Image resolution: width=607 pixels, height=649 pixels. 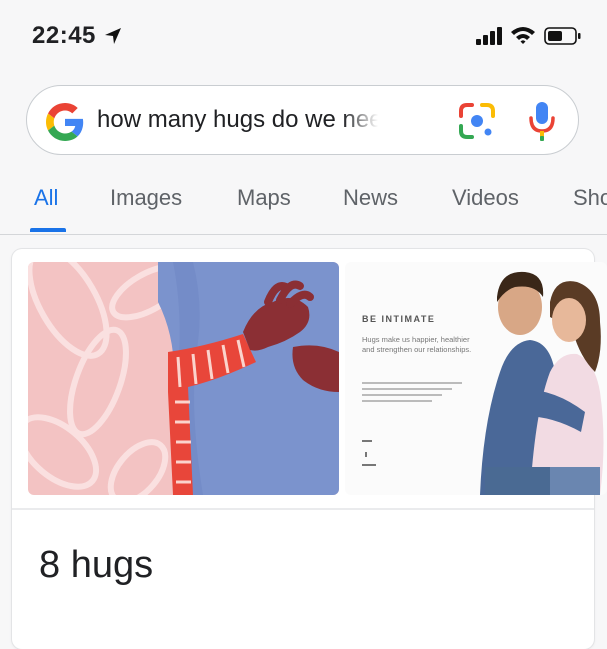 I want to click on status-time: 22:45, so click(x=64, y=35).